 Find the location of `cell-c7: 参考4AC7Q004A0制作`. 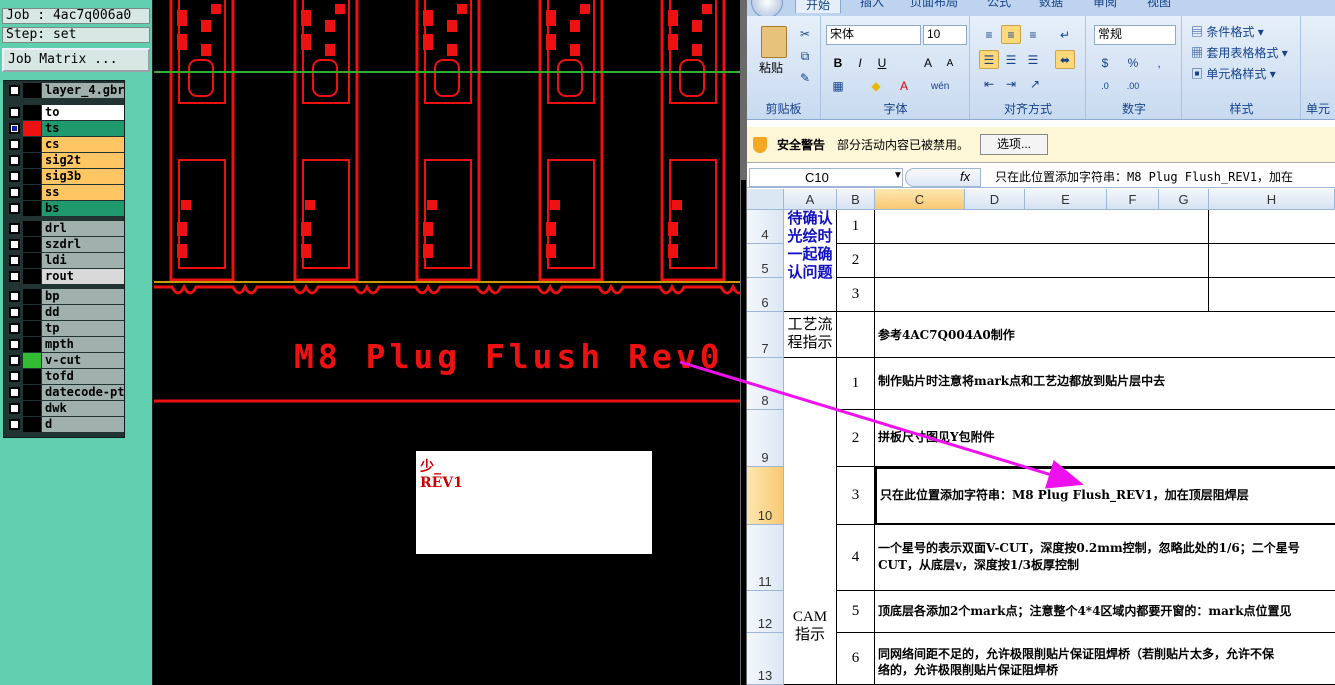

cell-c7: 参考4AC7Q004A0制作 is located at coordinates (1105, 335).